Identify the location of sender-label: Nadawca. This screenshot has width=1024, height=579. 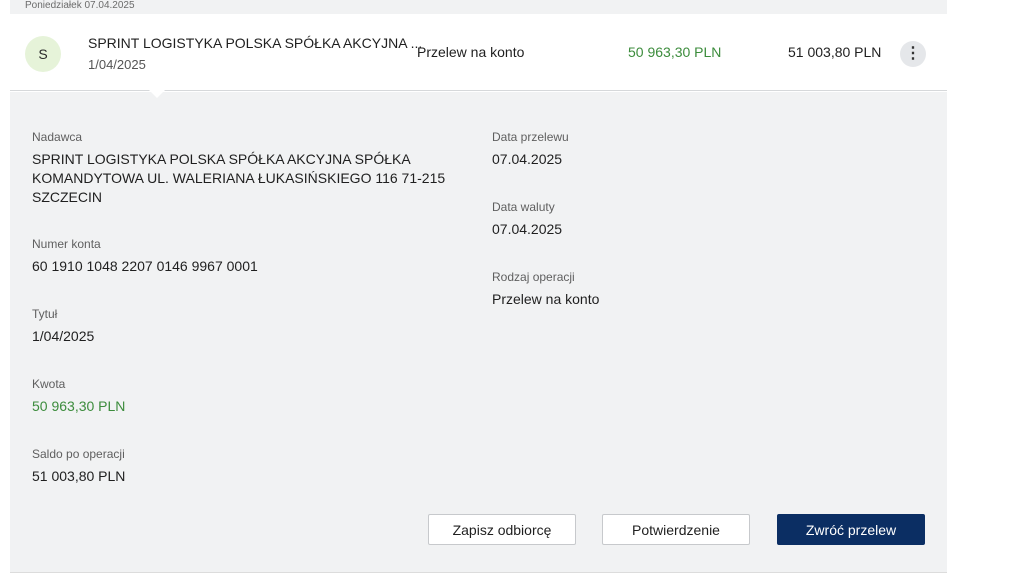
(57, 137).